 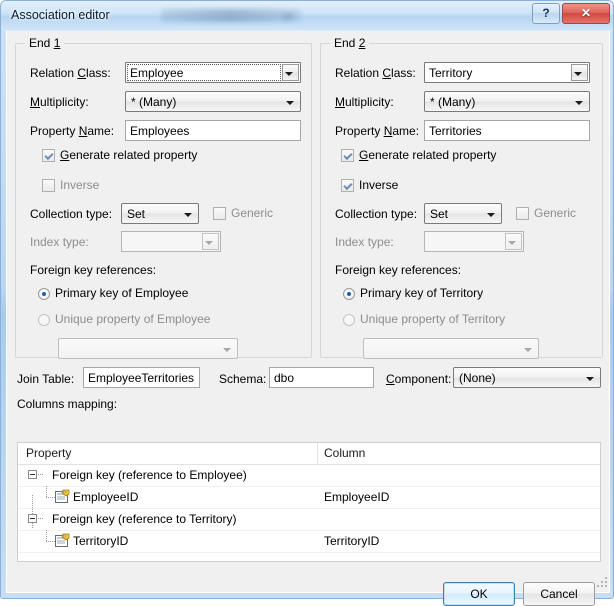 What do you see at coordinates (357, 497) in the screenshot?
I see `row-column: EmployeeID` at bounding box center [357, 497].